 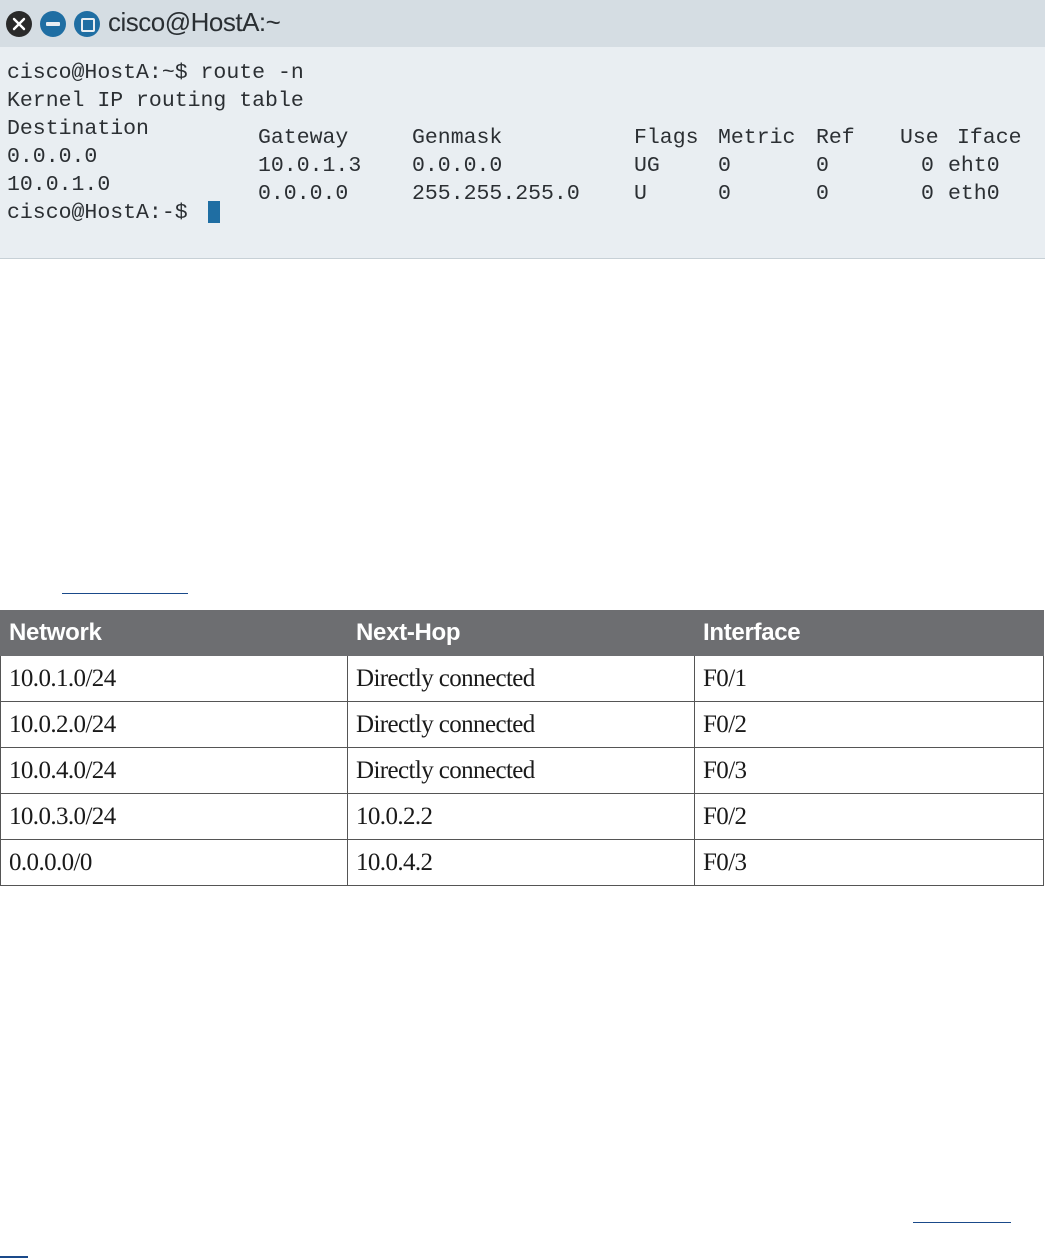 I want to click on terminal-heading-line: Kernel IP routing table, so click(x=155, y=101).